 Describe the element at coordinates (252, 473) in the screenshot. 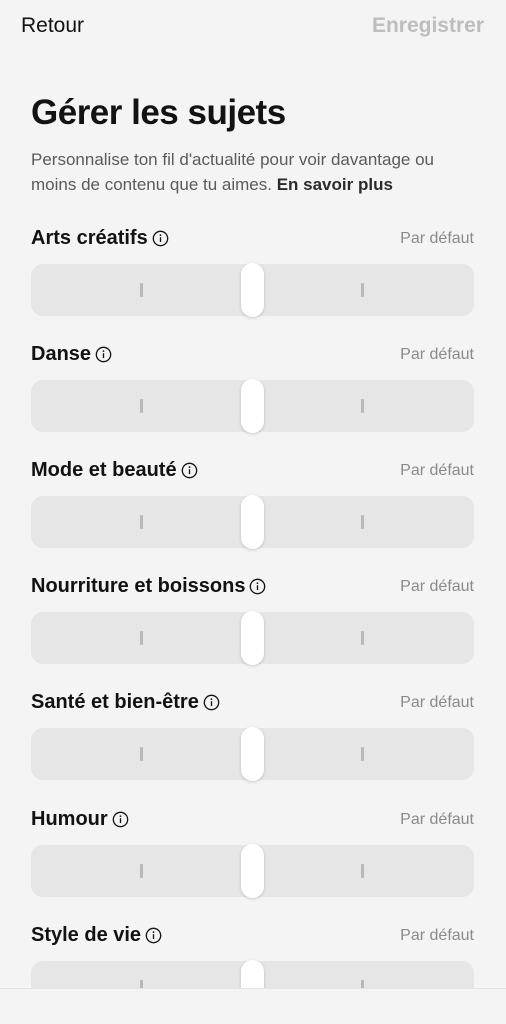

I see `topic-header: Mode et beauté Par défaut` at that location.